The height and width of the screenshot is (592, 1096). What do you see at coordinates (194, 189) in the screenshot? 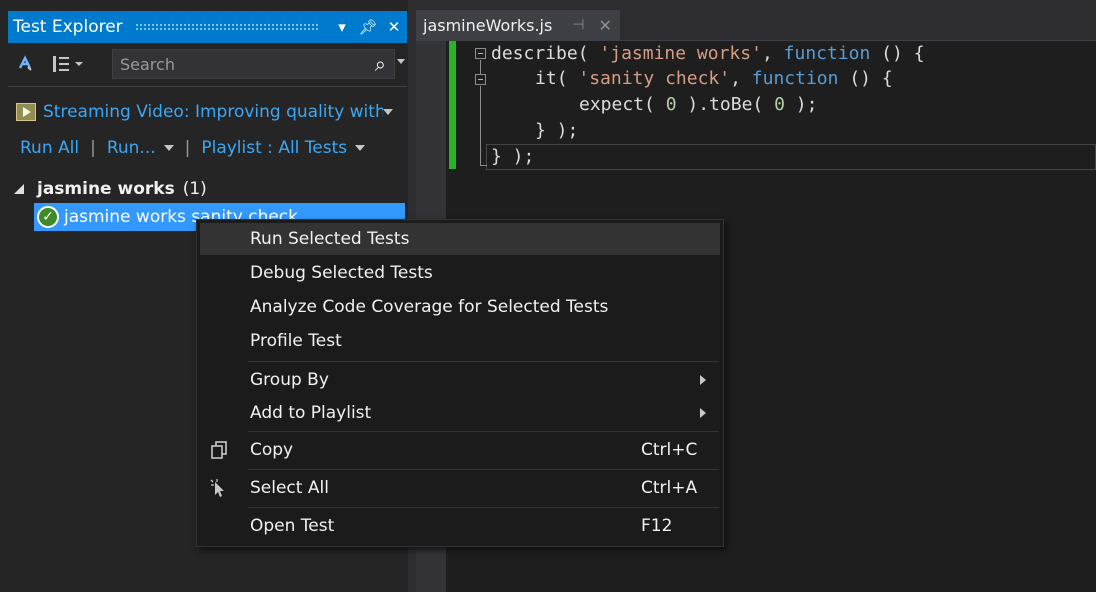
I see `test-group-count: (1)` at bounding box center [194, 189].